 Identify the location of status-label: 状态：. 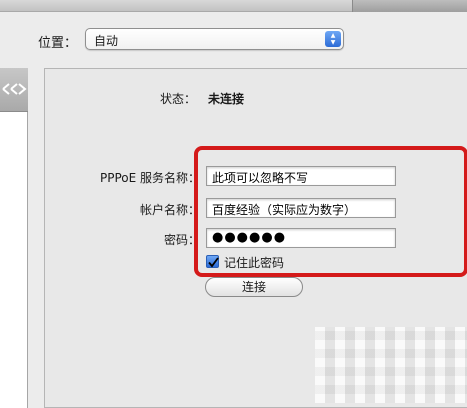
(178, 99).